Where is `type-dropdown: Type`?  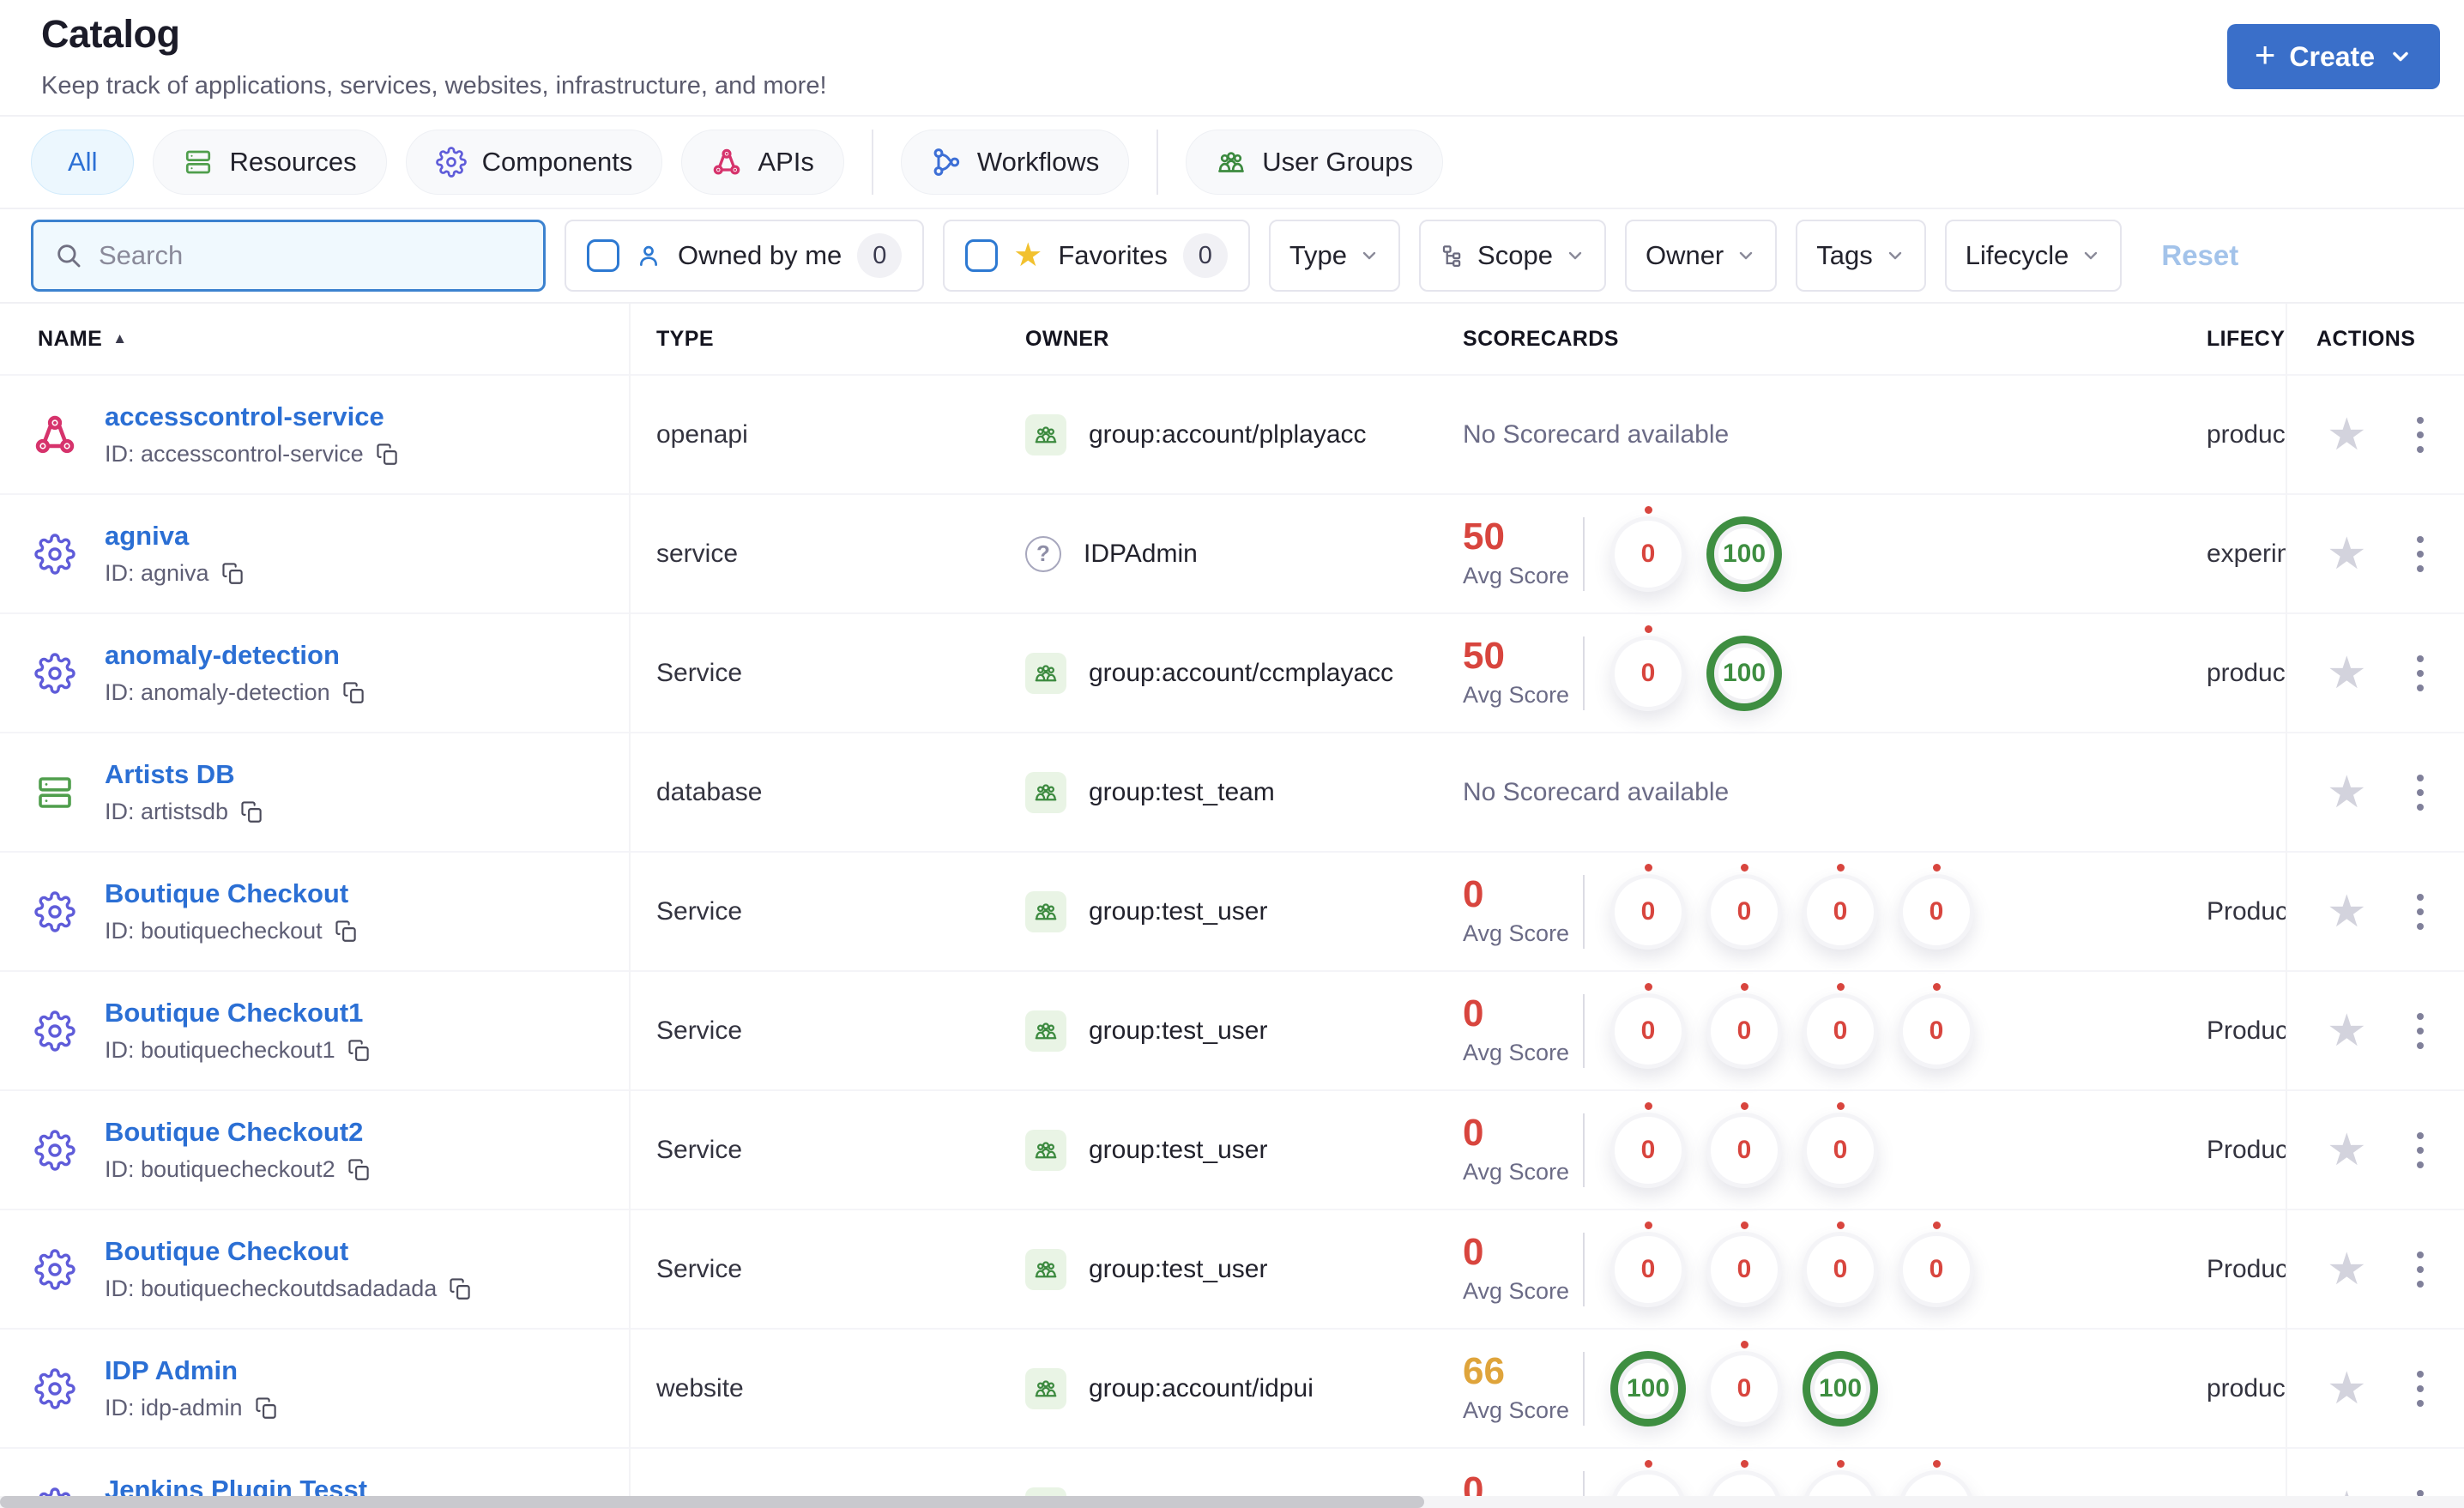
type-dropdown: Type is located at coordinates (1334, 256).